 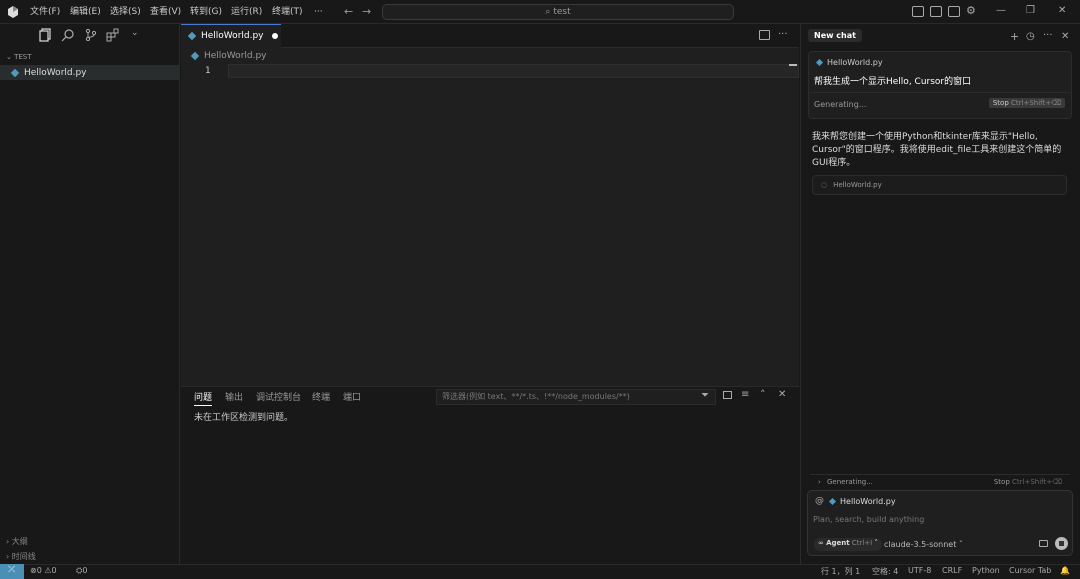 What do you see at coordinates (923, 544) in the screenshot?
I see `model-selector: claude-3.5-sonnet ˇ` at bounding box center [923, 544].